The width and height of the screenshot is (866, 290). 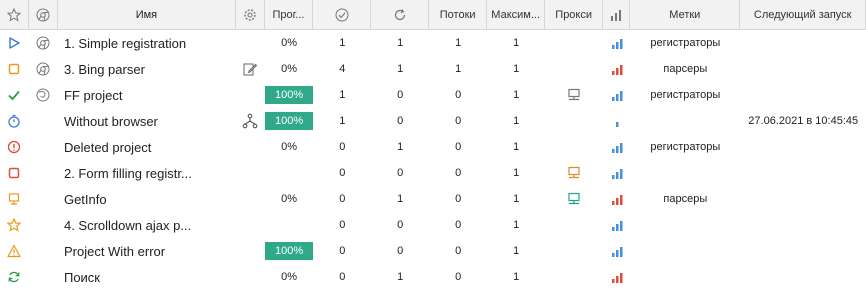 What do you see at coordinates (433, 199) in the screenshot?
I see `table-row: GetInfo 0% 0 1 0 1 парсеры` at bounding box center [433, 199].